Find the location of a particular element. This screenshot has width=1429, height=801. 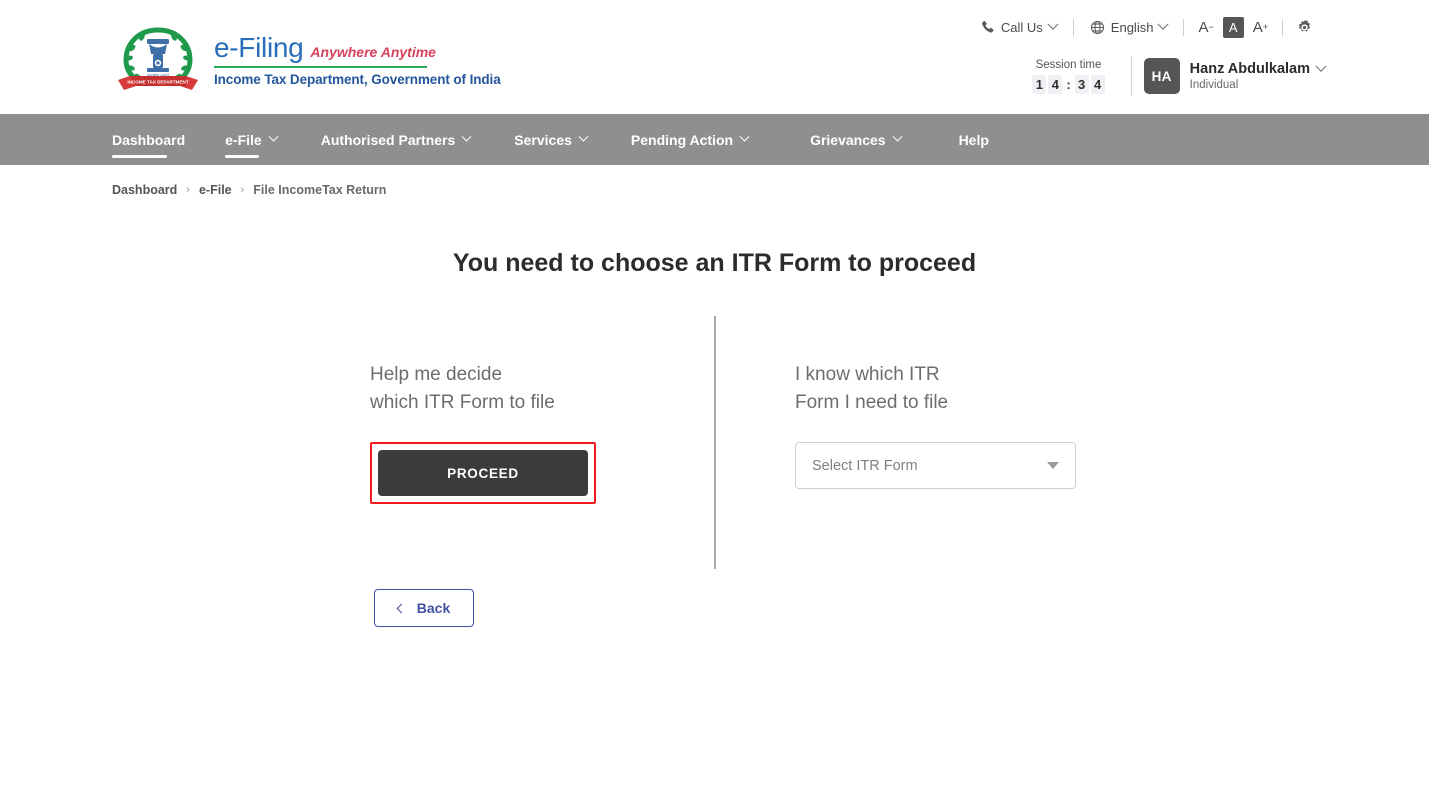

settings-button is located at coordinates (1304, 27).